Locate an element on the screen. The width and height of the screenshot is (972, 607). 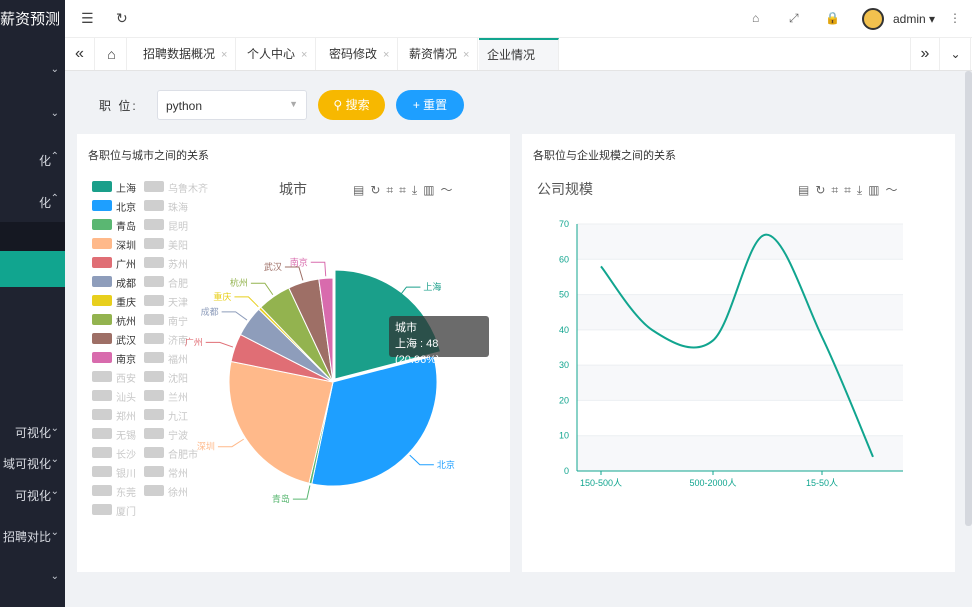
page-scrollbar is located at coordinates (968, 298).